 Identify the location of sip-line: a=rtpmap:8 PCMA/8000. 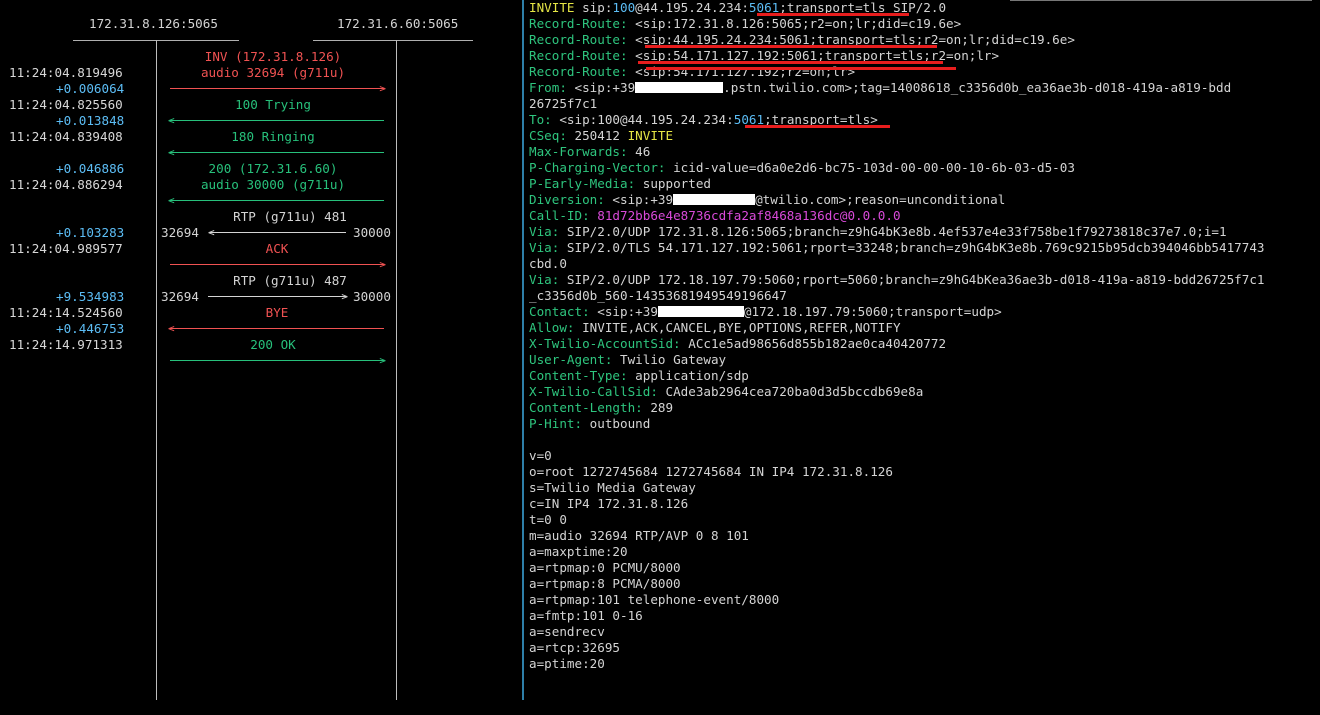
(605, 584).